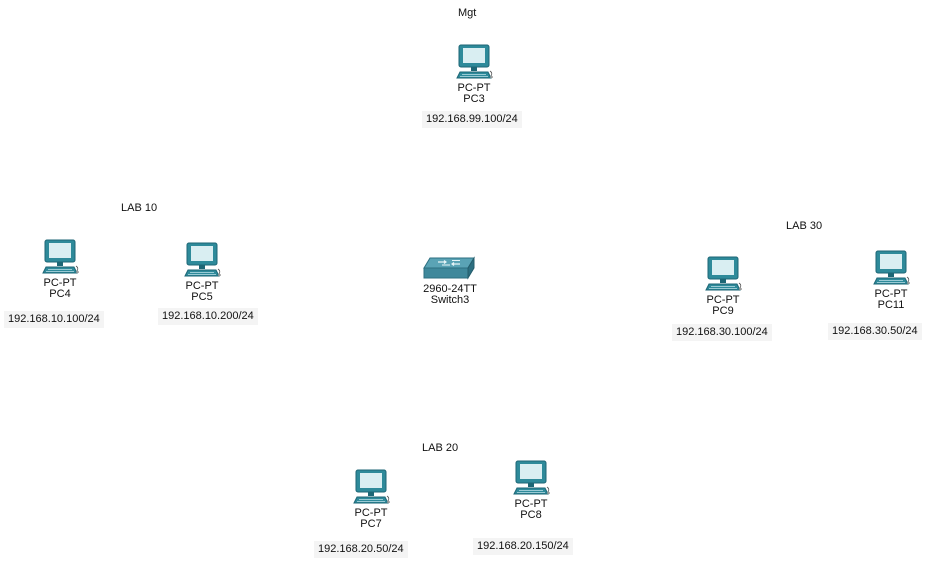 Image resolution: width=937 pixels, height=573 pixels. I want to click on zone-label-lab30: LAB 30, so click(804, 226).